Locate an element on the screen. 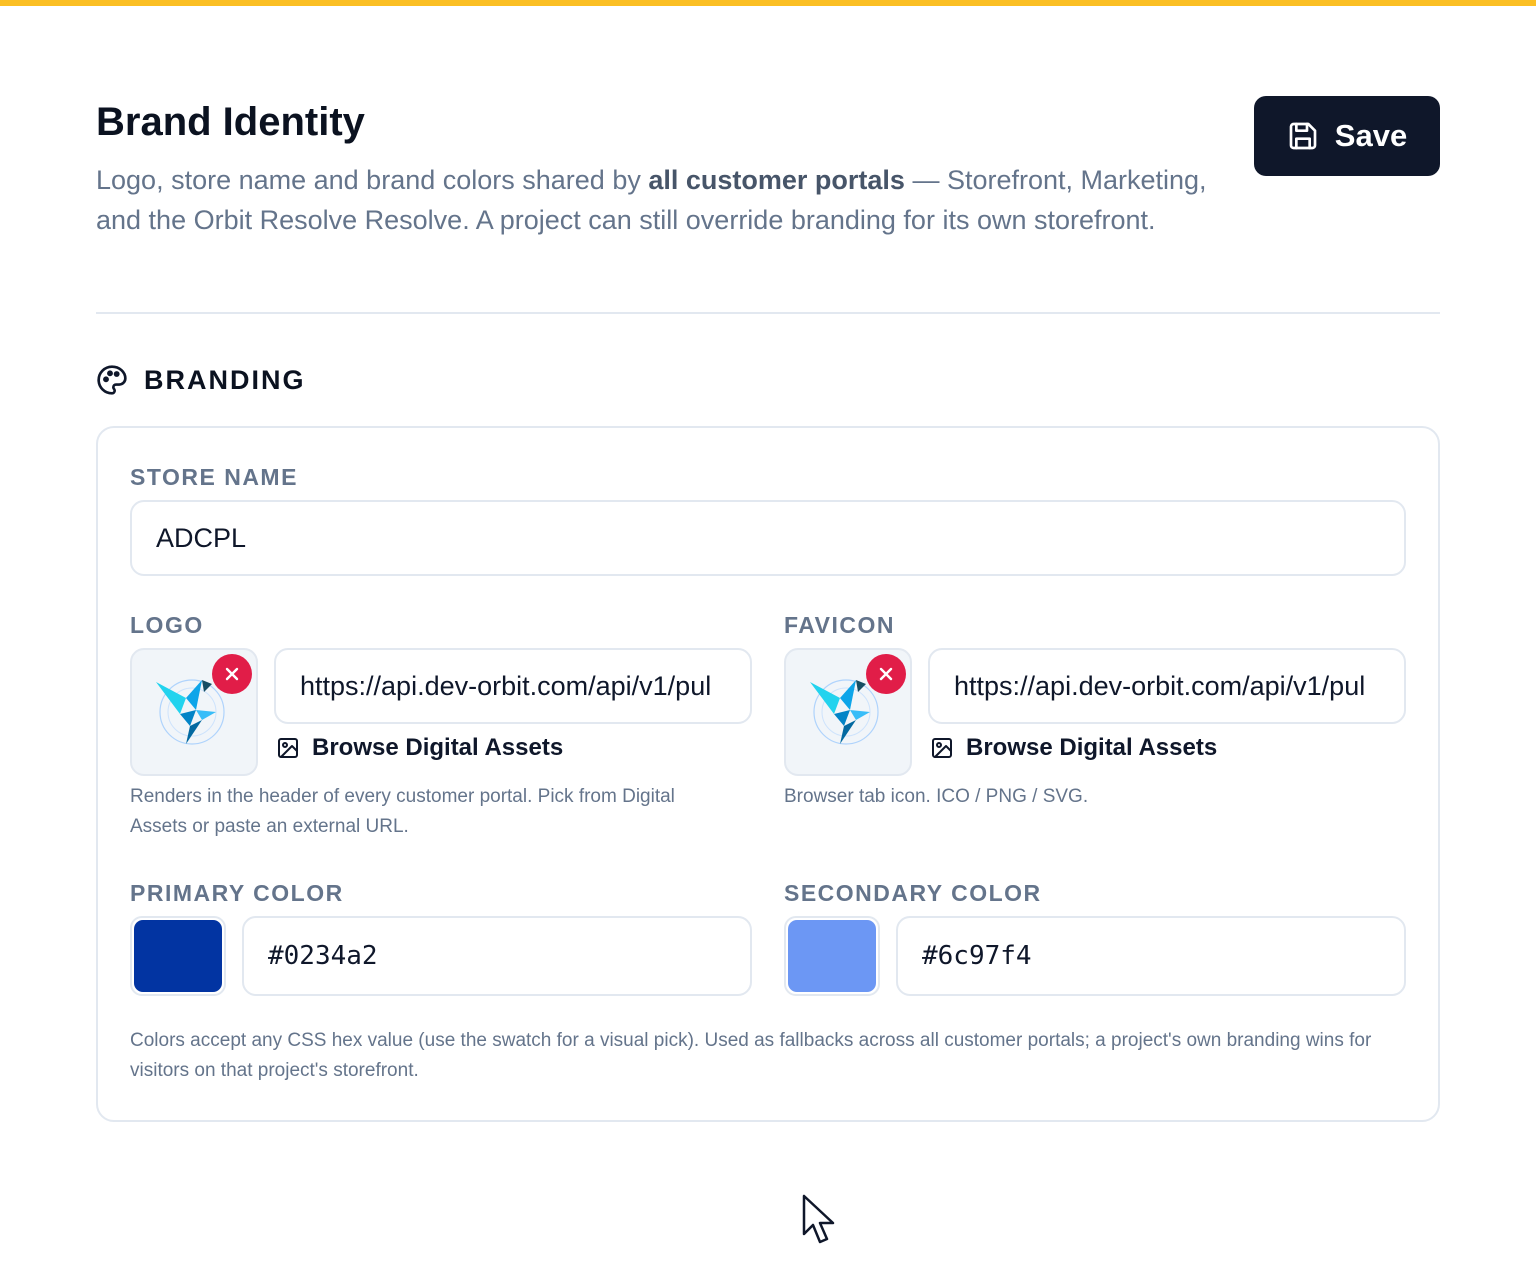  mouse-cursor-icon is located at coordinates (818, 1219).